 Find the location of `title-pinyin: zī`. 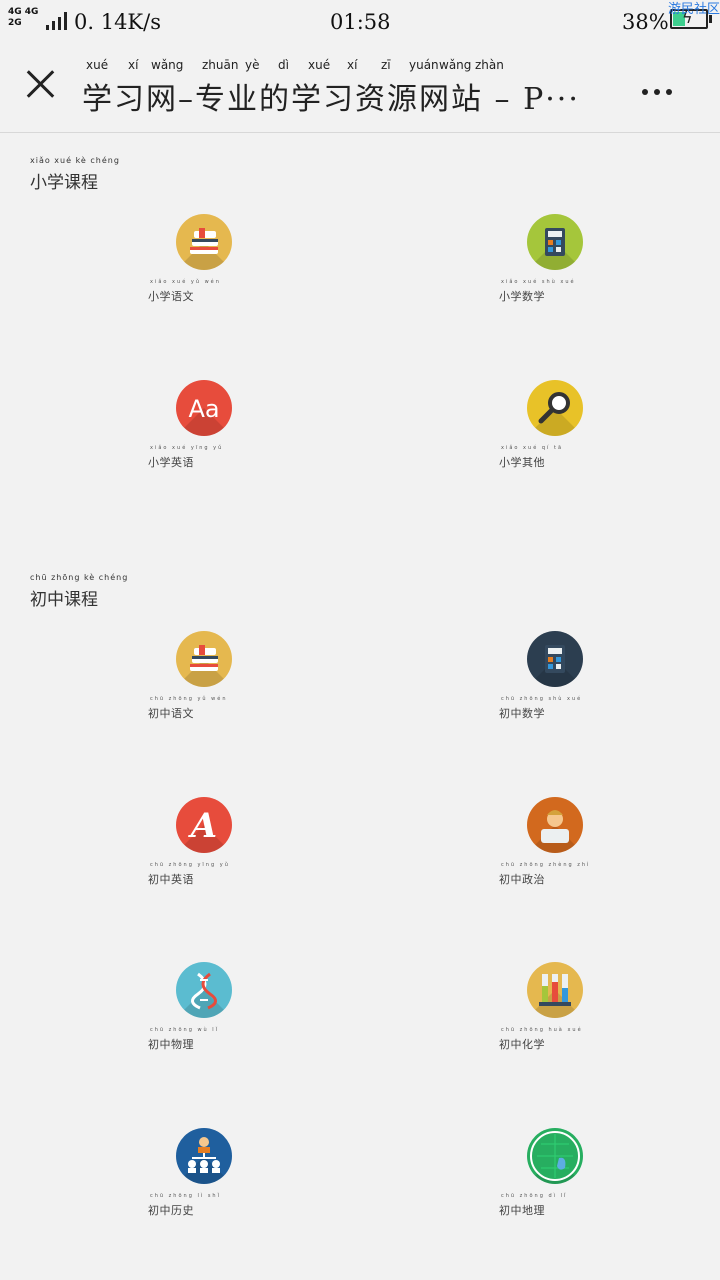

title-pinyin: zī is located at coordinates (386, 65).